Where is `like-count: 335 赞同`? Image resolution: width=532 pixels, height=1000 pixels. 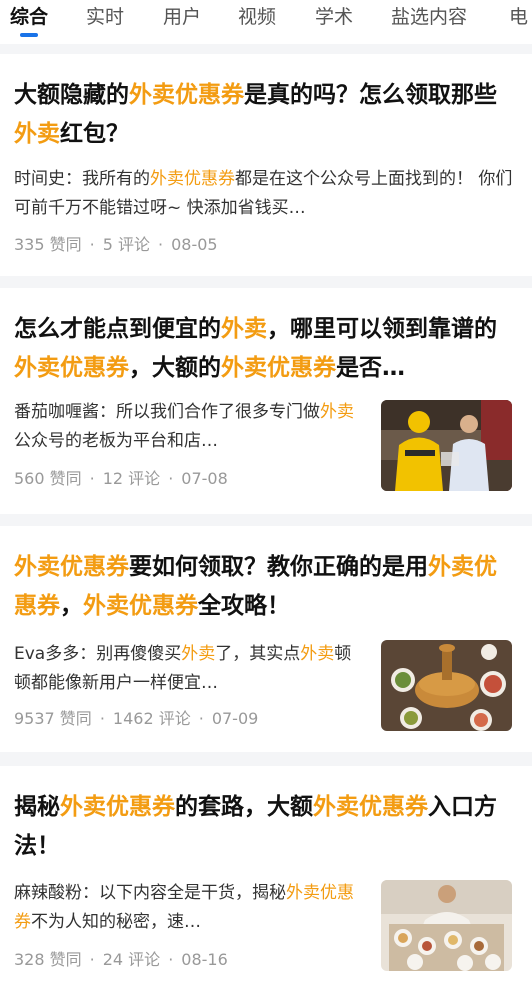
like-count: 335 赞同 is located at coordinates (48, 244).